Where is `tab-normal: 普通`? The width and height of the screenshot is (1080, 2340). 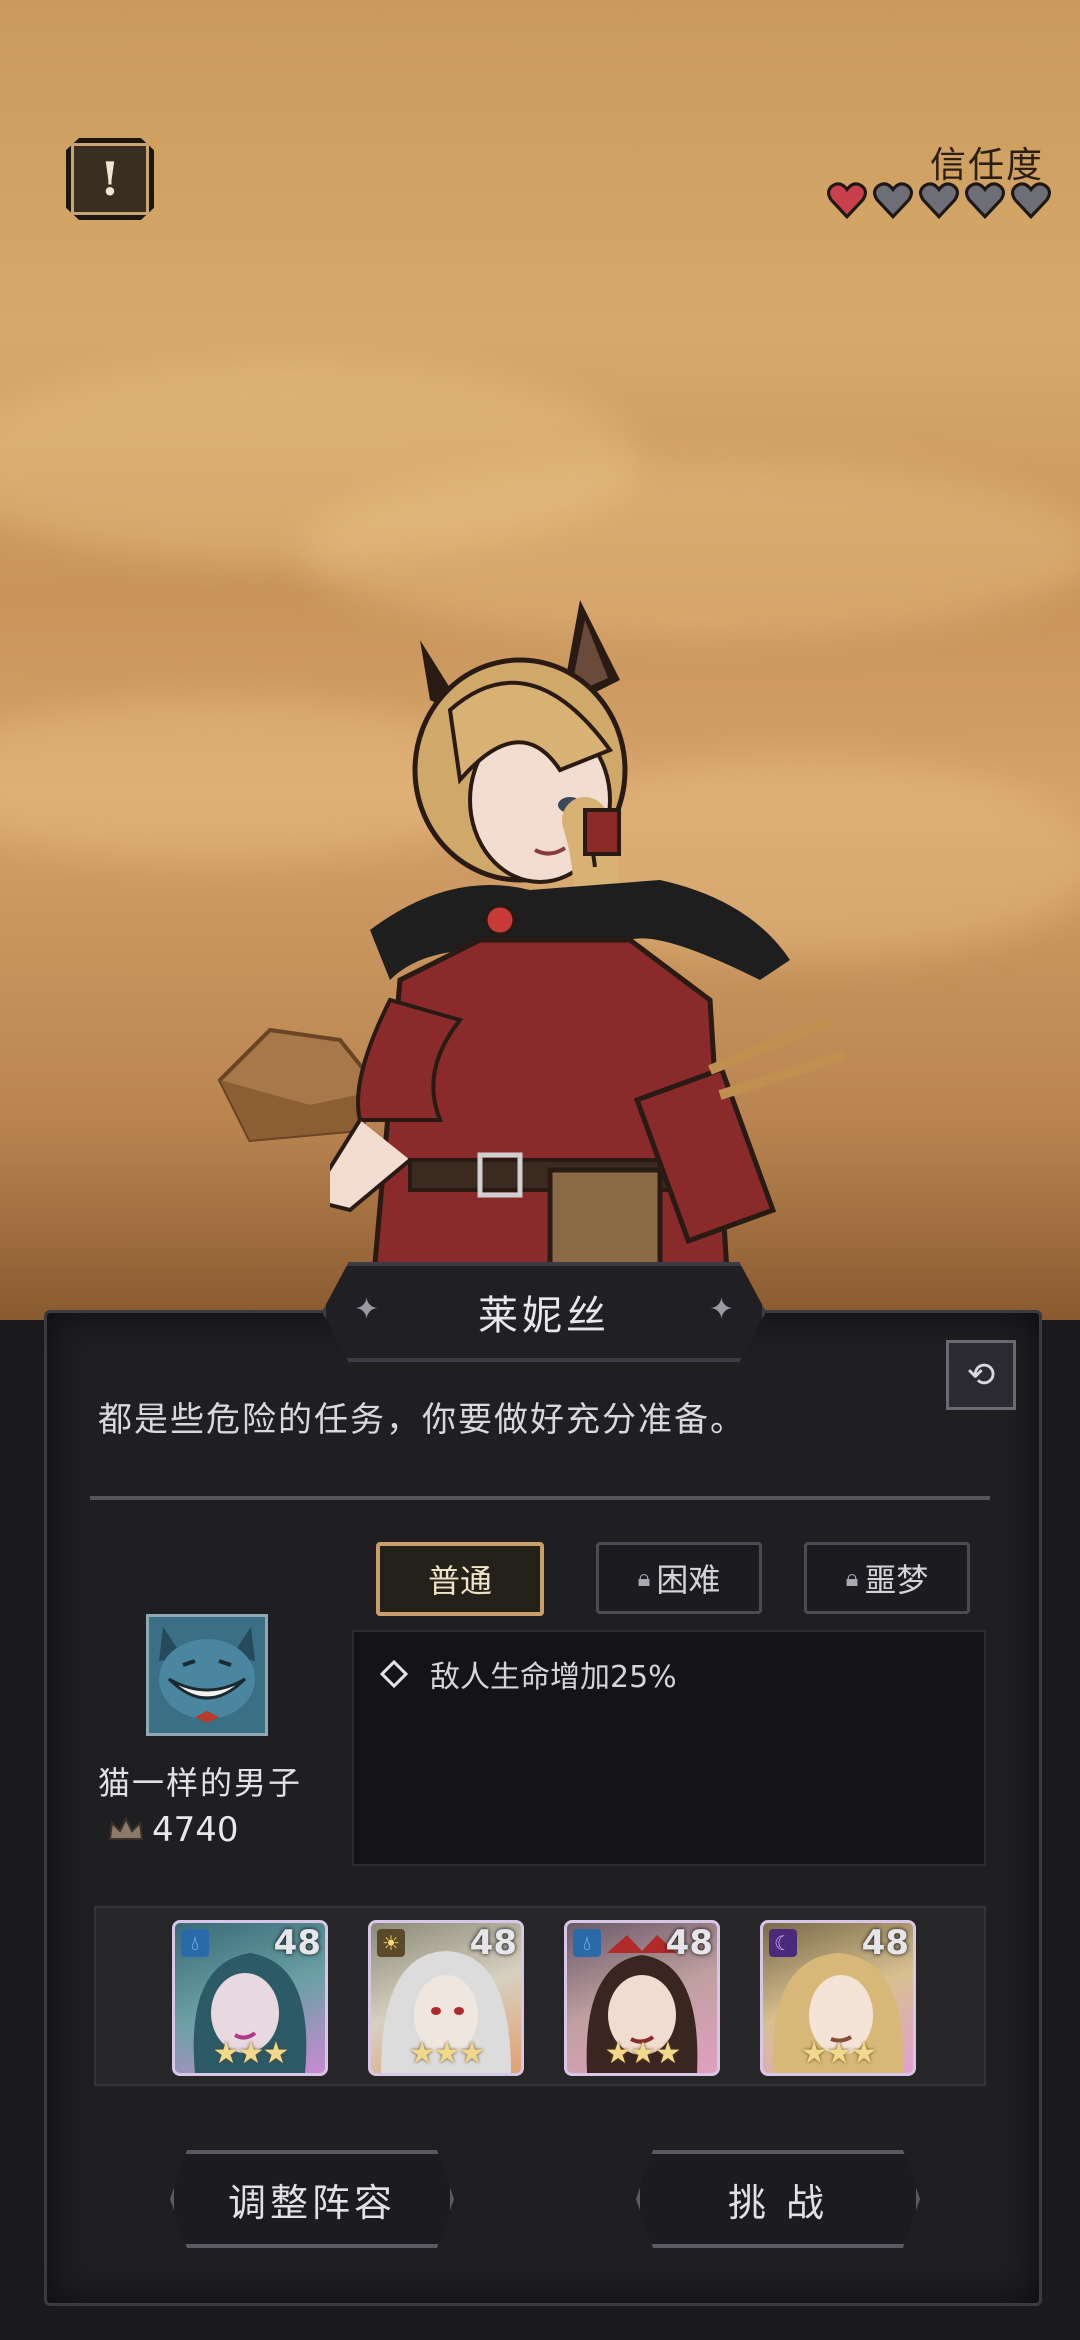 tab-normal: 普通 is located at coordinates (460, 1579).